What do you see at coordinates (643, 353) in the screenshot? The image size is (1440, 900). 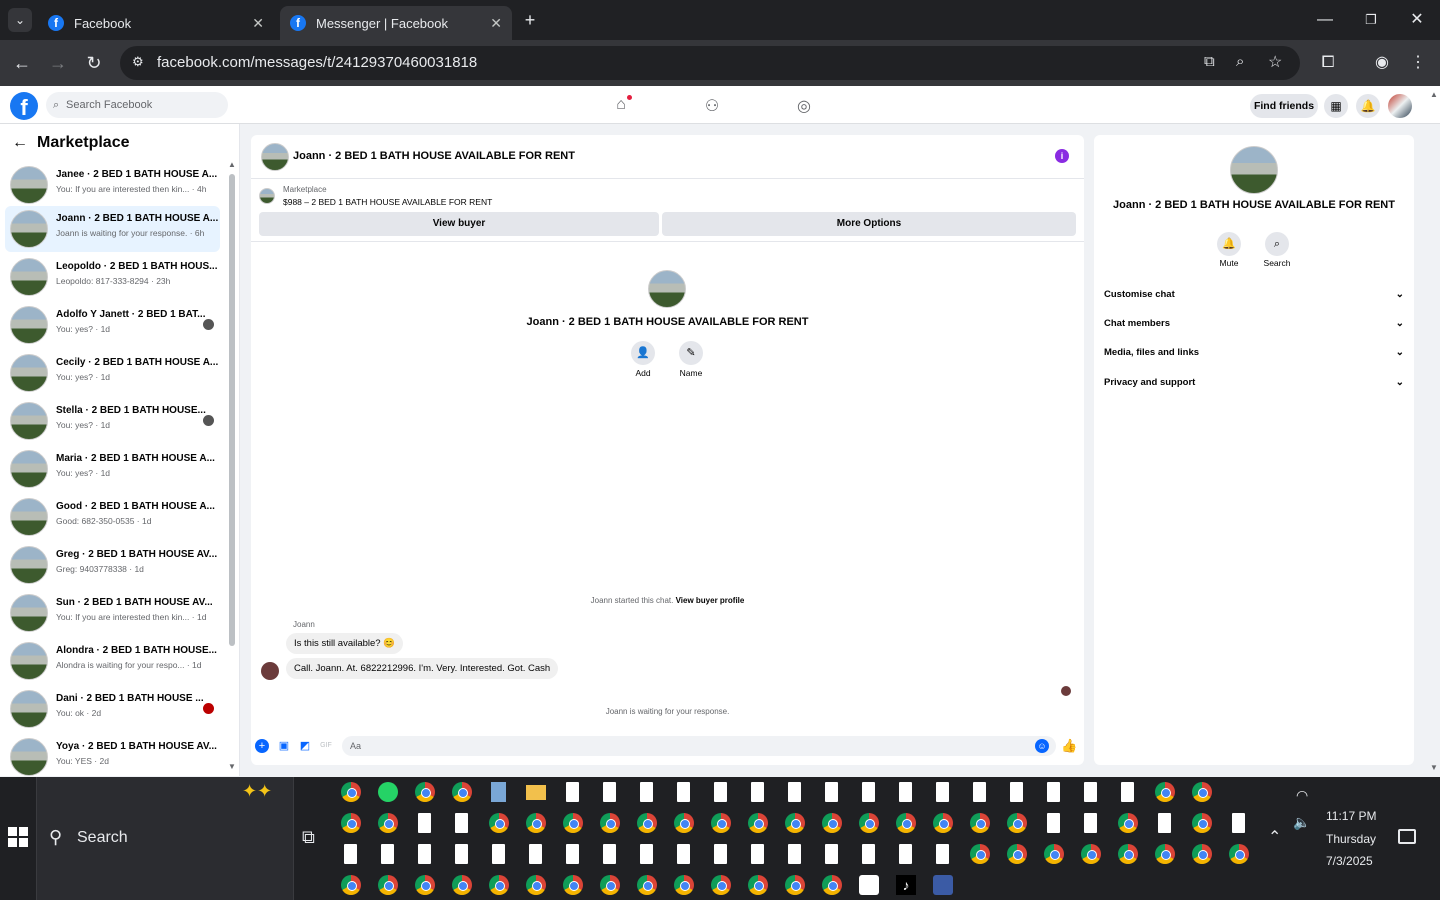 I see `add-person-icon: 👤` at bounding box center [643, 353].